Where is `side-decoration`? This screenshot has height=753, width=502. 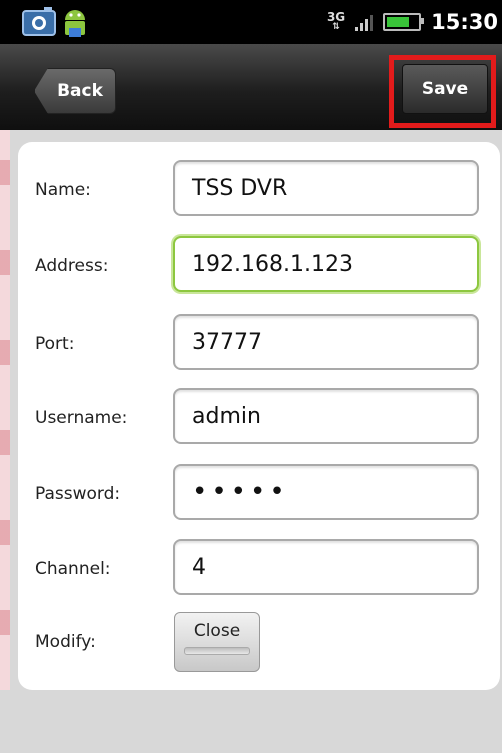 side-decoration is located at coordinates (5, 410).